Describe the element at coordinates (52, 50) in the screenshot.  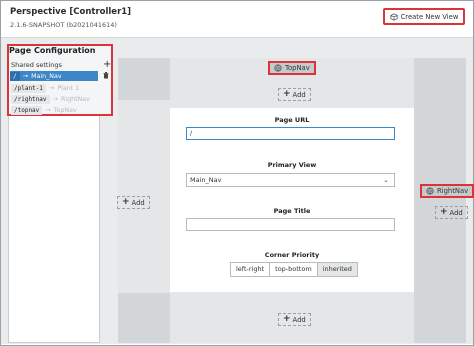
I see `page-config-title: Page Configuration` at that location.